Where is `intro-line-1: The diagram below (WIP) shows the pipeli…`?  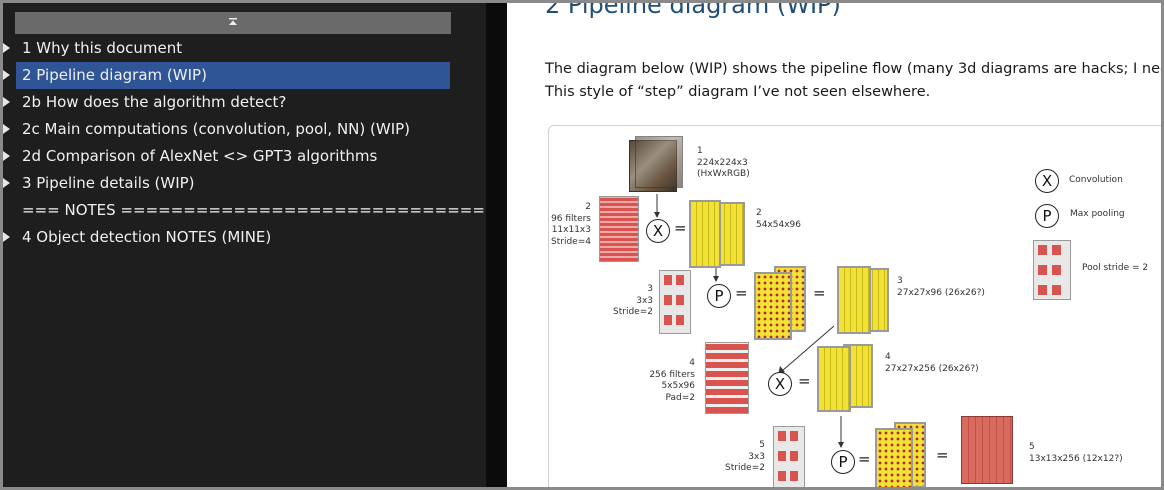
intro-line-1: The diagram below (WIP) shows the pipeli… is located at coordinates (853, 69).